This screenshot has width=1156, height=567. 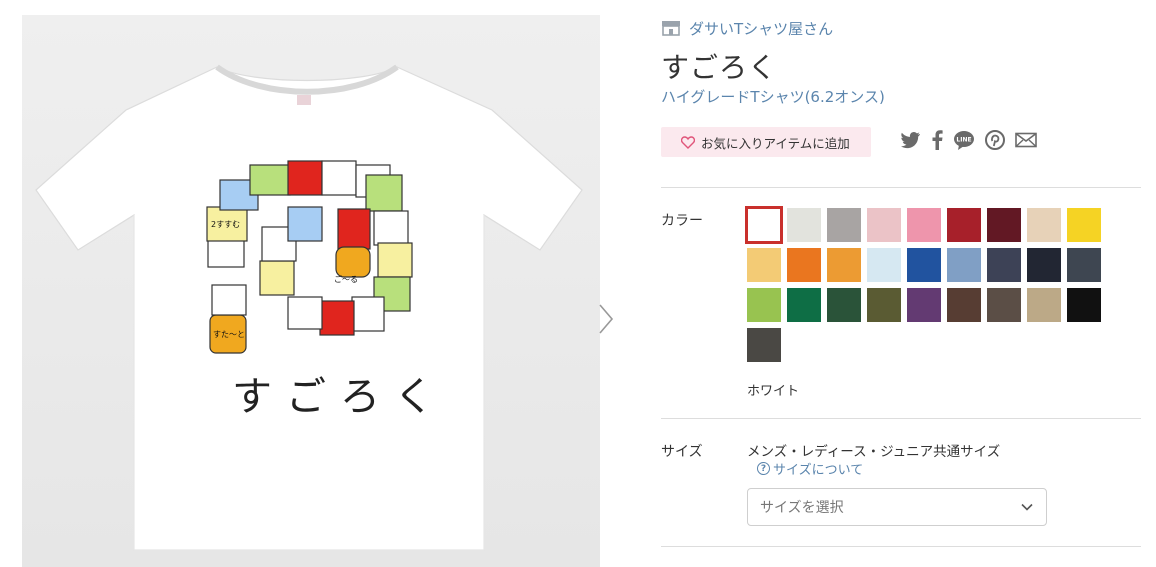 I want to click on chevron-right-icon, so click(x=607, y=319).